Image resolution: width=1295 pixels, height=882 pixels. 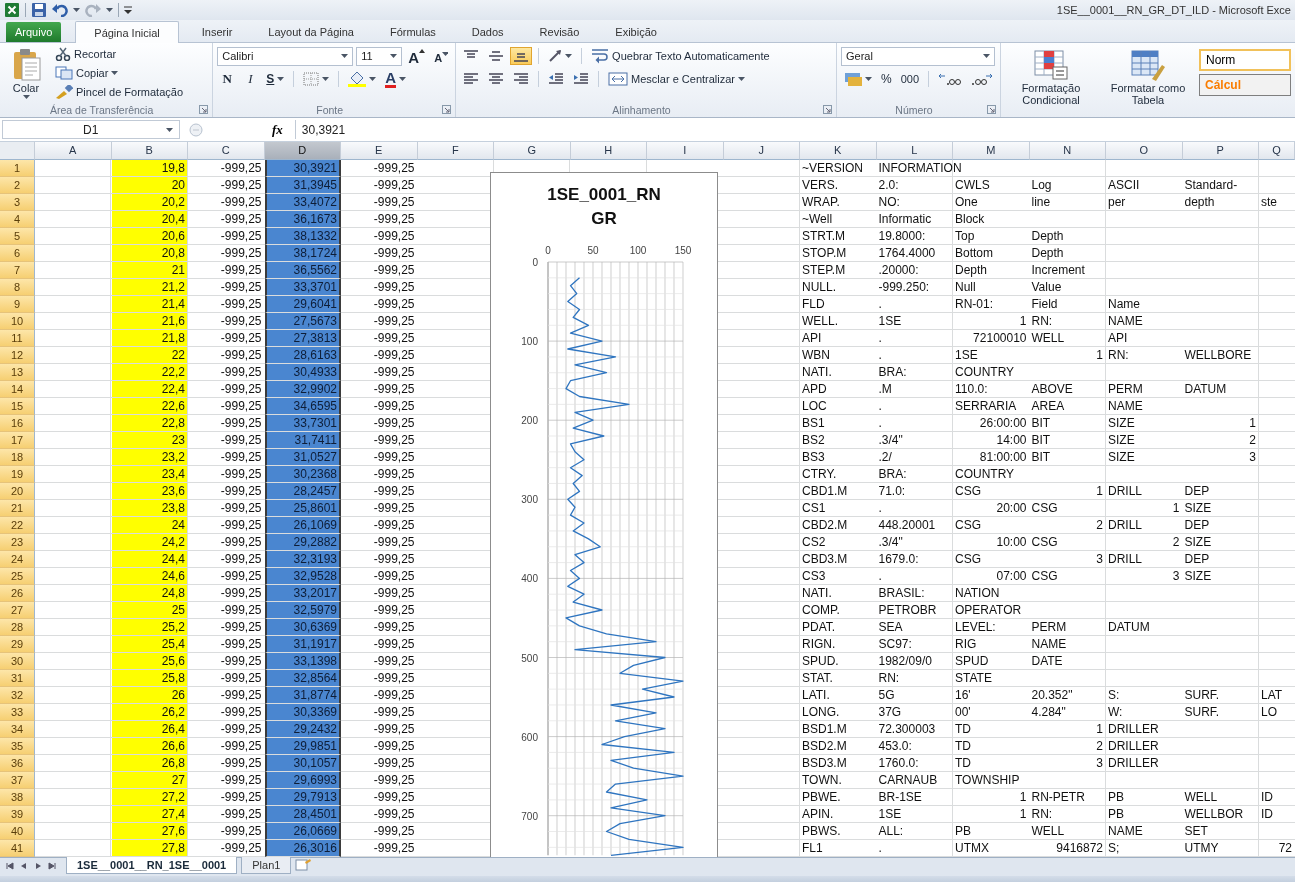 I want to click on wrap-text-button: Quebrar Texto Automaticamente, so click(x=680, y=56).